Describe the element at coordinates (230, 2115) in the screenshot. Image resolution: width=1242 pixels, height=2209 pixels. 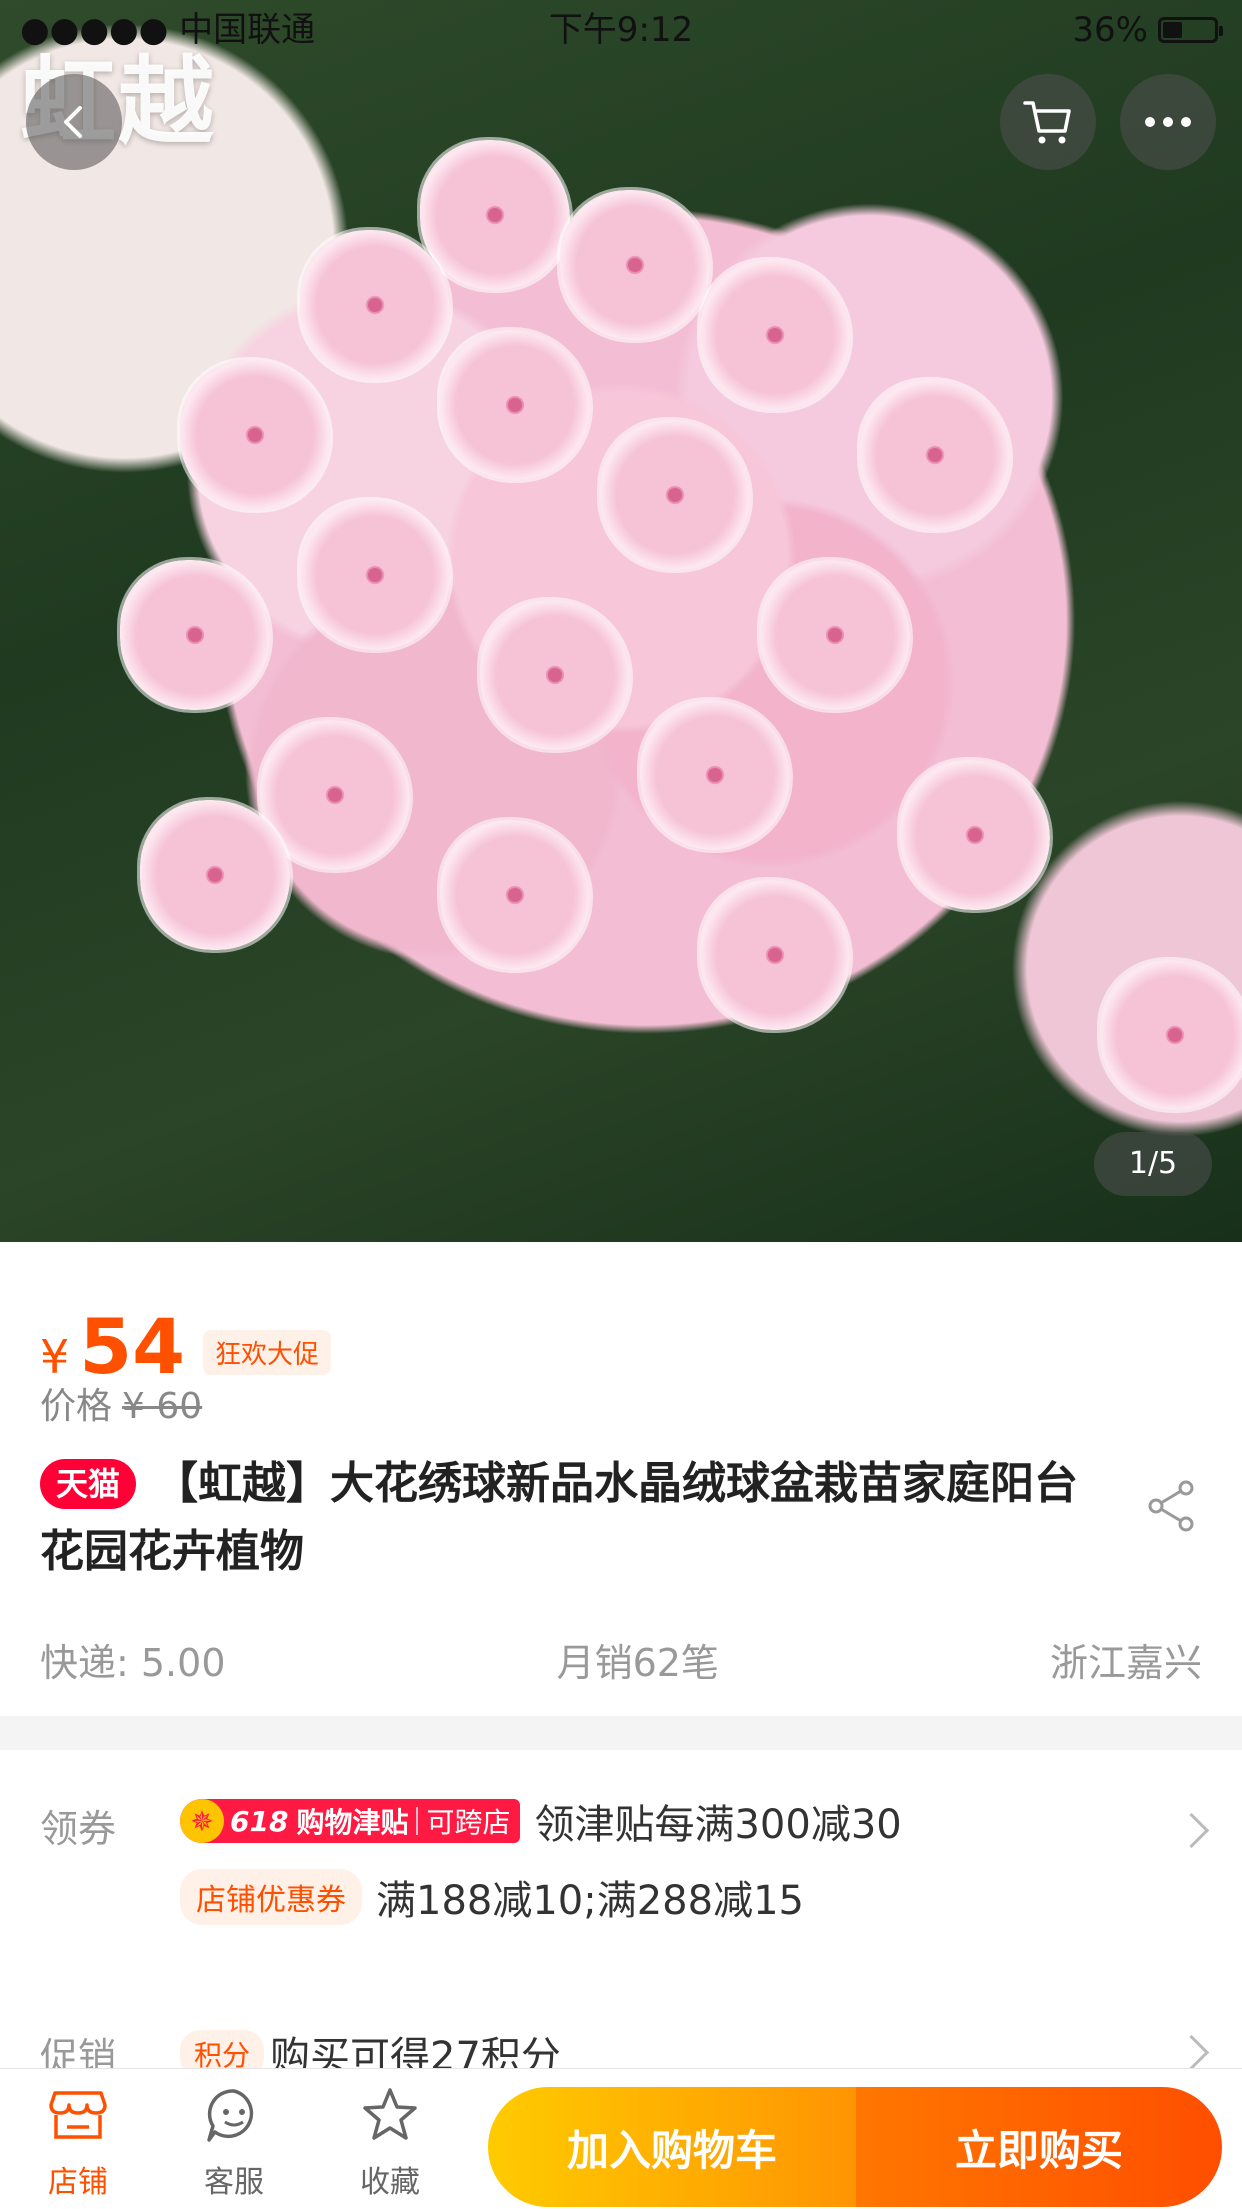
I see `customer-service-icon` at that location.